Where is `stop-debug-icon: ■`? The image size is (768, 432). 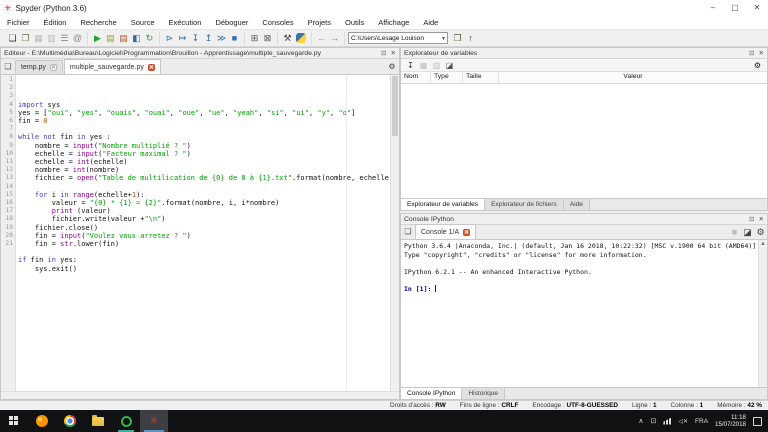
stop-debug-icon: ■ is located at coordinates (234, 38).